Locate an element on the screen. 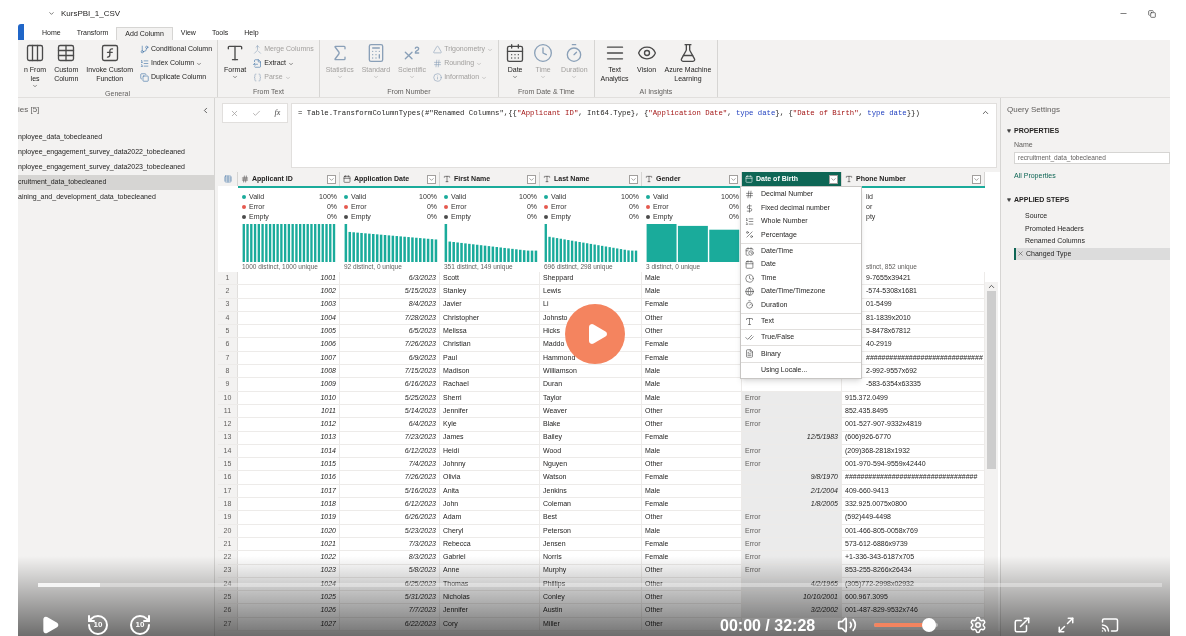 This screenshot has height=636, width=1186. branch-icon is located at coordinates (144, 49).